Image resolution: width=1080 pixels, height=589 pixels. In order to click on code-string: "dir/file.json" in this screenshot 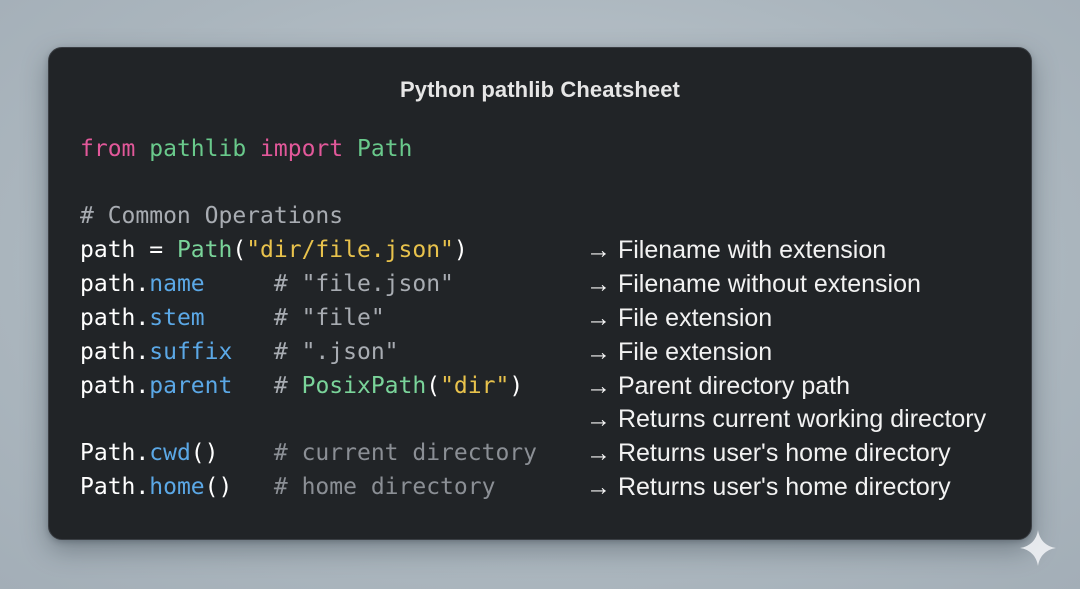, I will do `click(350, 250)`.